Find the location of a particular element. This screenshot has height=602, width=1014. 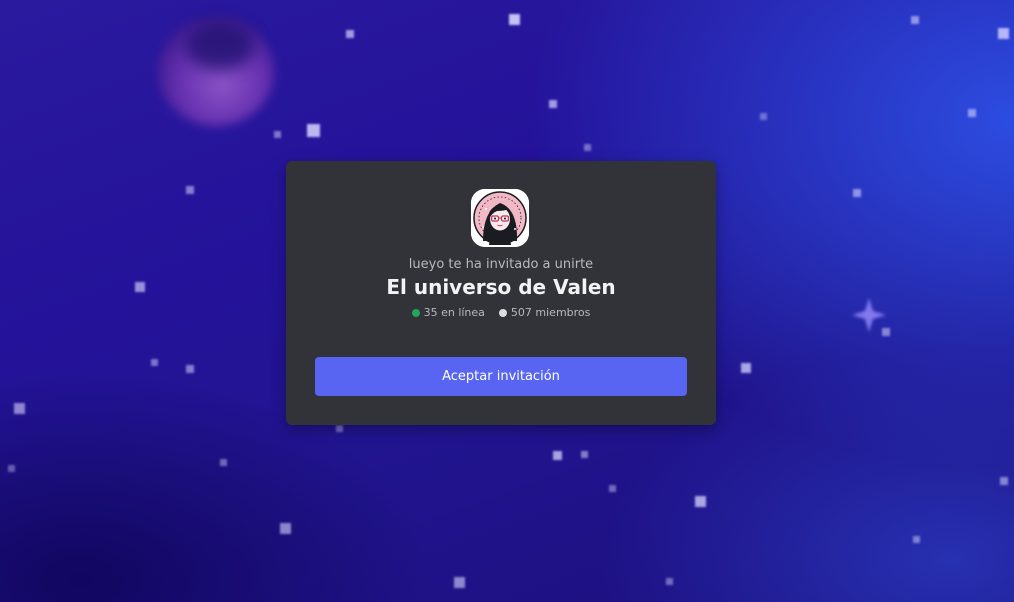

server-stats: 35 en línea 507 miembros is located at coordinates (501, 312).